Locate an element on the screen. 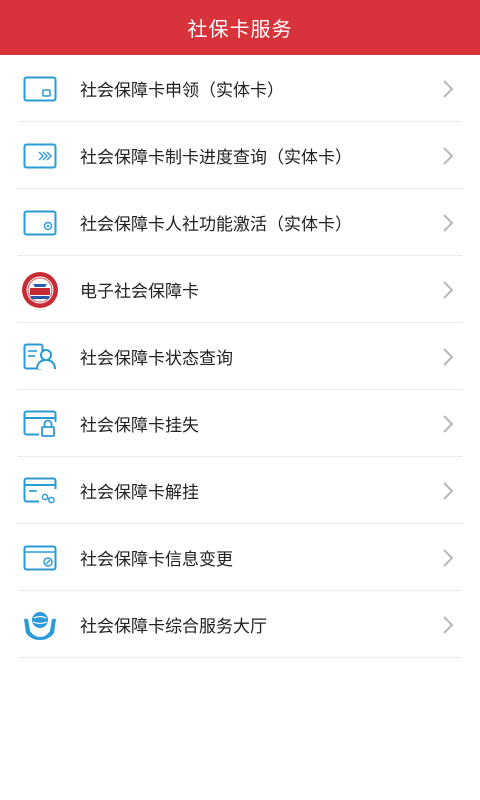  list-item-label: 社会保障卡制卡进度查询（实体卡） is located at coordinates (216, 158).